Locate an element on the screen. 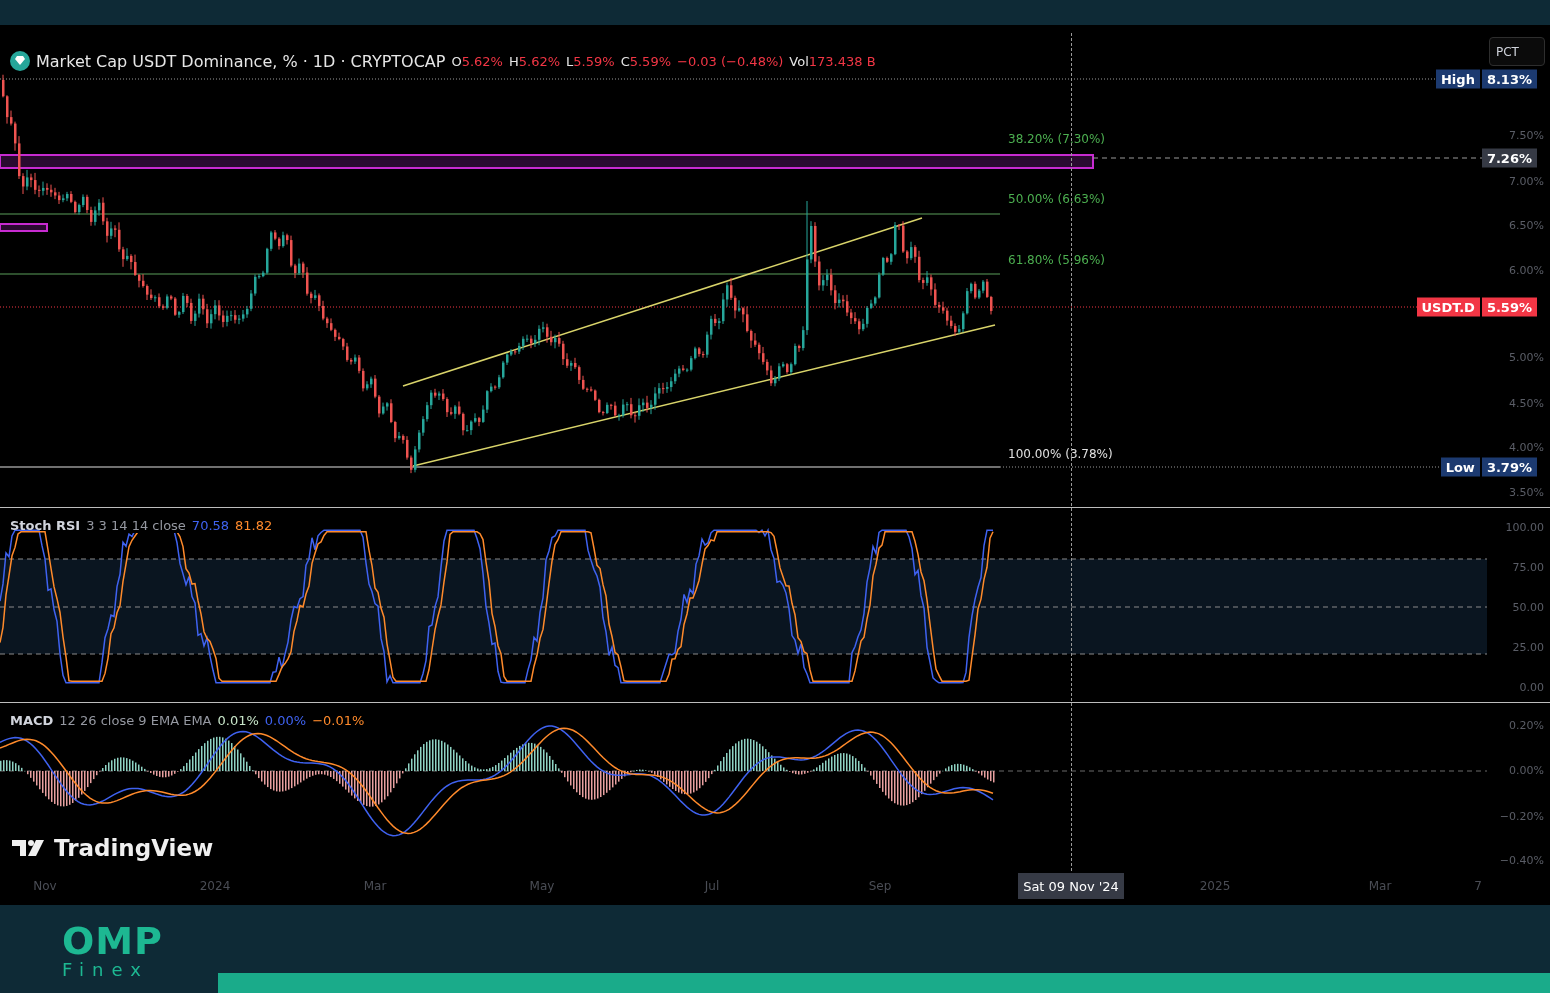 The width and height of the screenshot is (1550, 993). time-tick: May is located at coordinates (542, 886).